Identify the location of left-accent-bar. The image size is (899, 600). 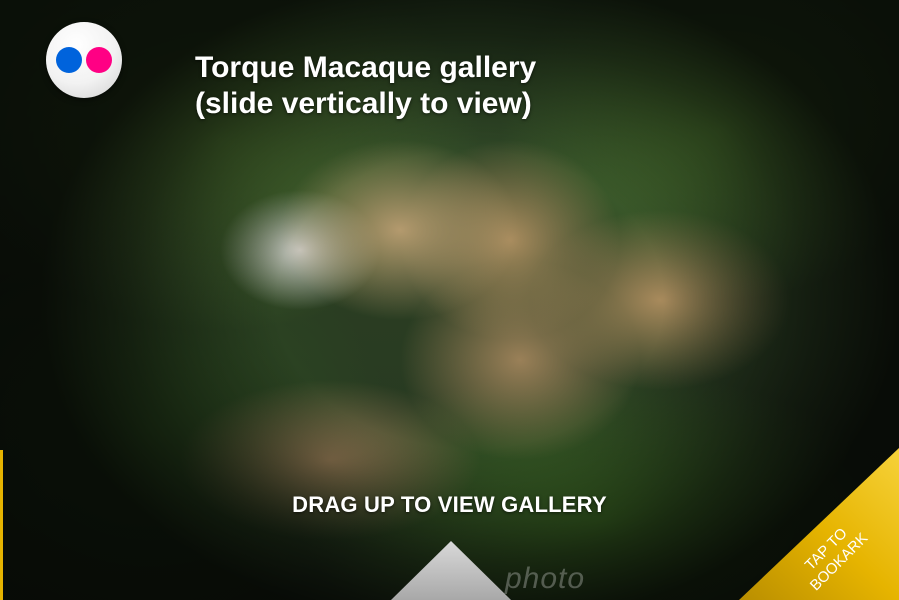
(1, 525).